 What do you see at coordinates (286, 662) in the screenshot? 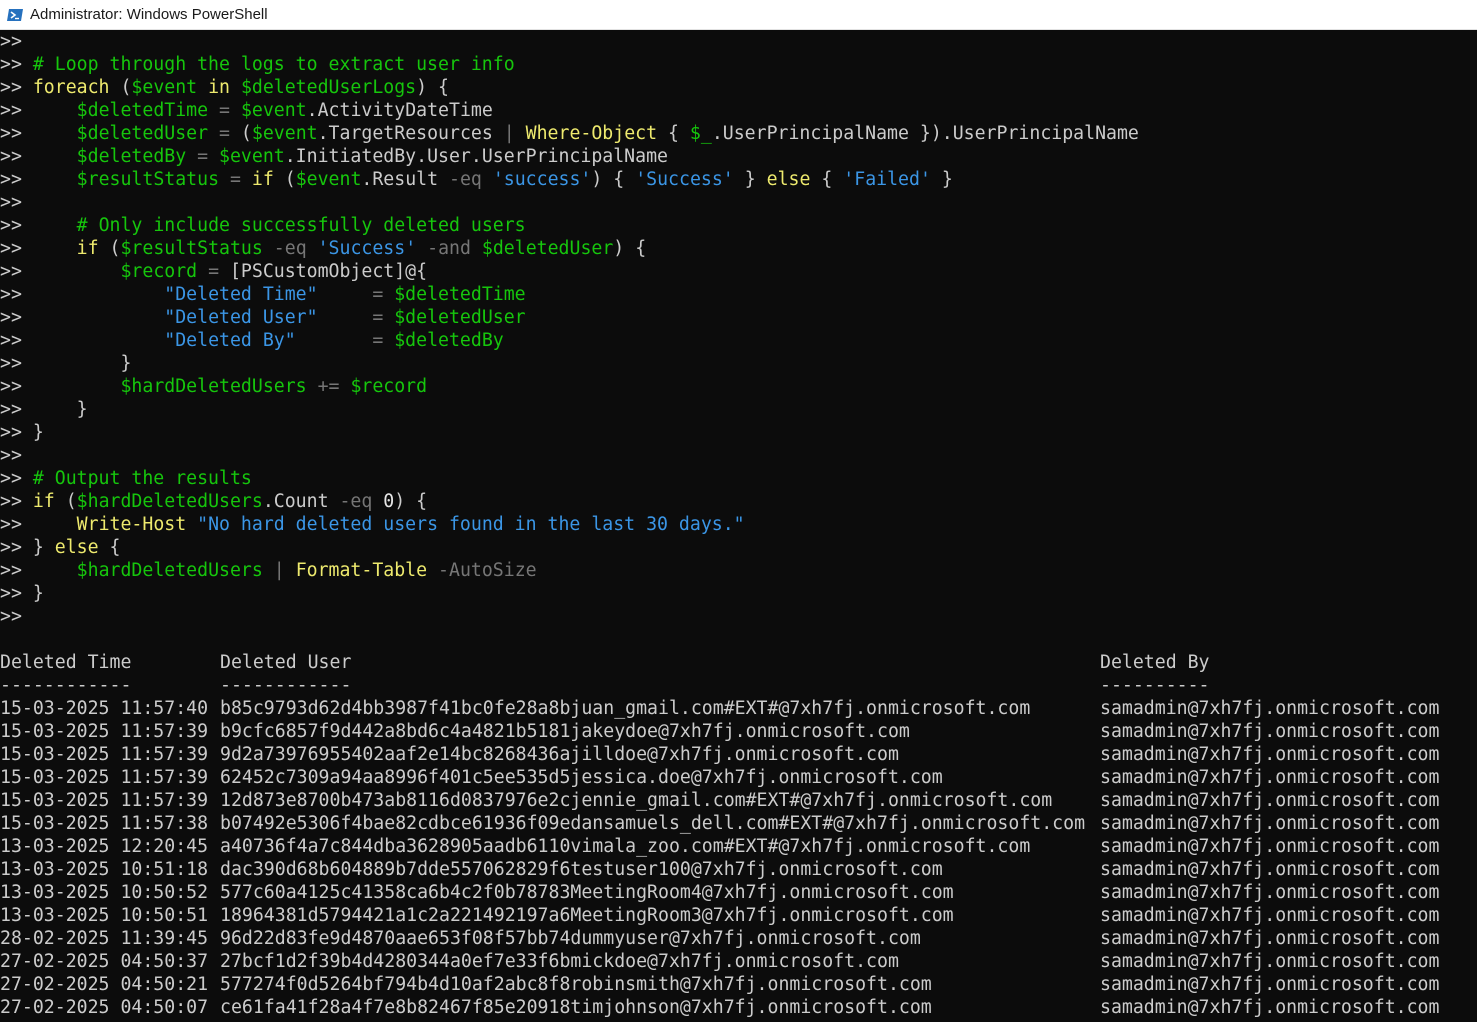
I see `table-cell: Deleted User` at bounding box center [286, 662].